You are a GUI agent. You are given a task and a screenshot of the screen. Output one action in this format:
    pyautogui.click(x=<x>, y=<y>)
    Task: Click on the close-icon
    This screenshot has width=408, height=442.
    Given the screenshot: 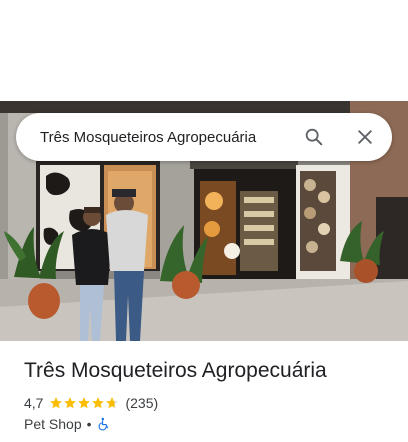 What is the action you would take?
    pyautogui.click(x=365, y=137)
    